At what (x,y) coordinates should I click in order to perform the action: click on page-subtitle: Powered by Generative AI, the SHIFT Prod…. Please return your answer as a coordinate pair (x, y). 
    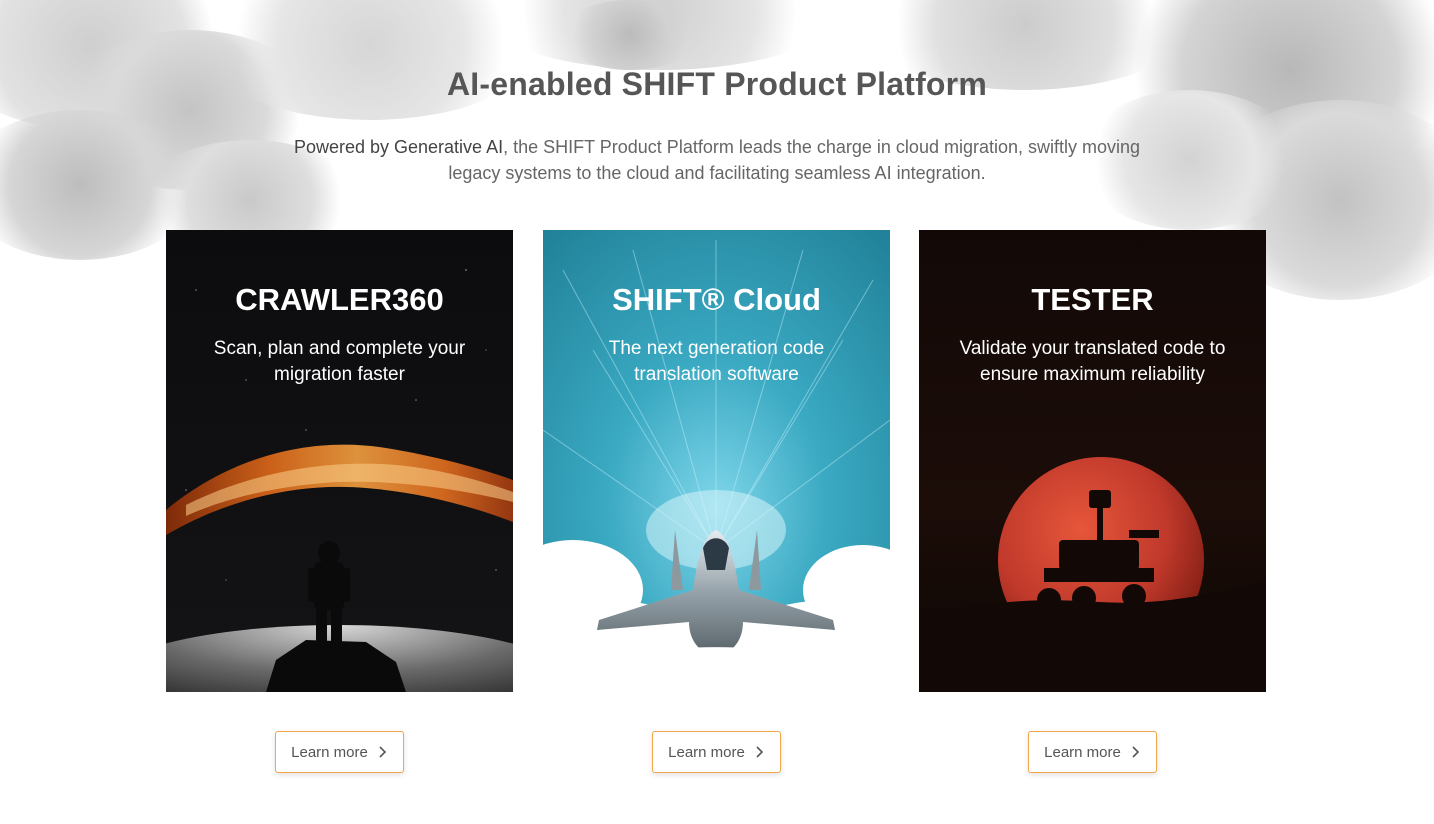
    Looking at the image, I should click on (717, 160).